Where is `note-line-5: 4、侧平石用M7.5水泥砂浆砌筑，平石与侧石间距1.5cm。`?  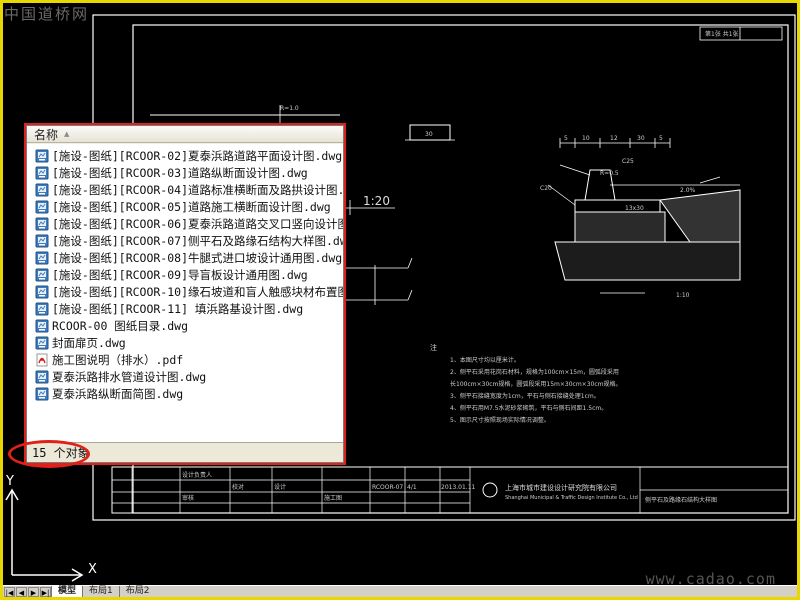
note-line-5: 4、侧平石用M7.5水泥砂浆砌筑，平石与侧石间距1.5cm。 is located at coordinates (528, 408).